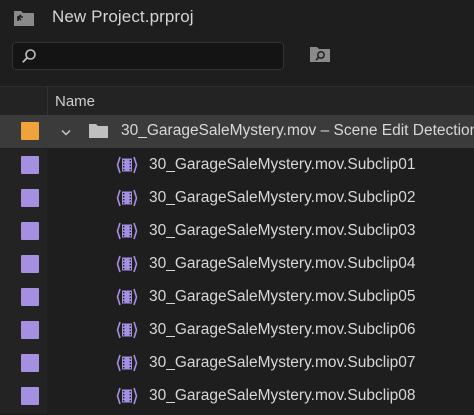 This screenshot has width=474, height=415. I want to click on project-title: New Project.prproj, so click(123, 16).